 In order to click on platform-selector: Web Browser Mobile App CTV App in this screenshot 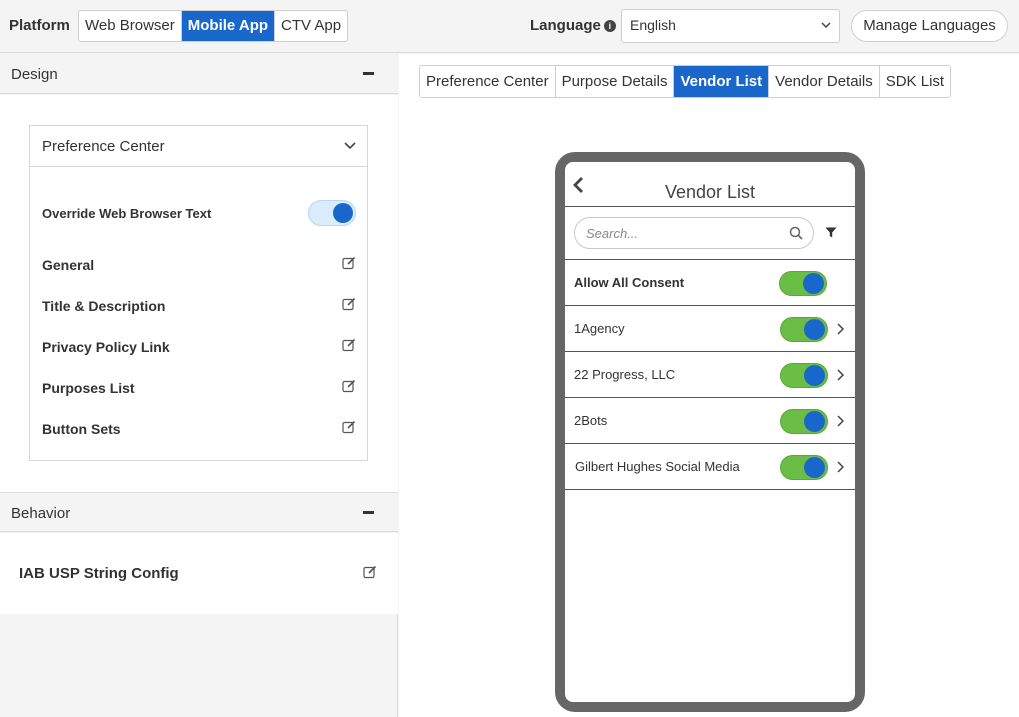, I will do `click(213, 26)`.